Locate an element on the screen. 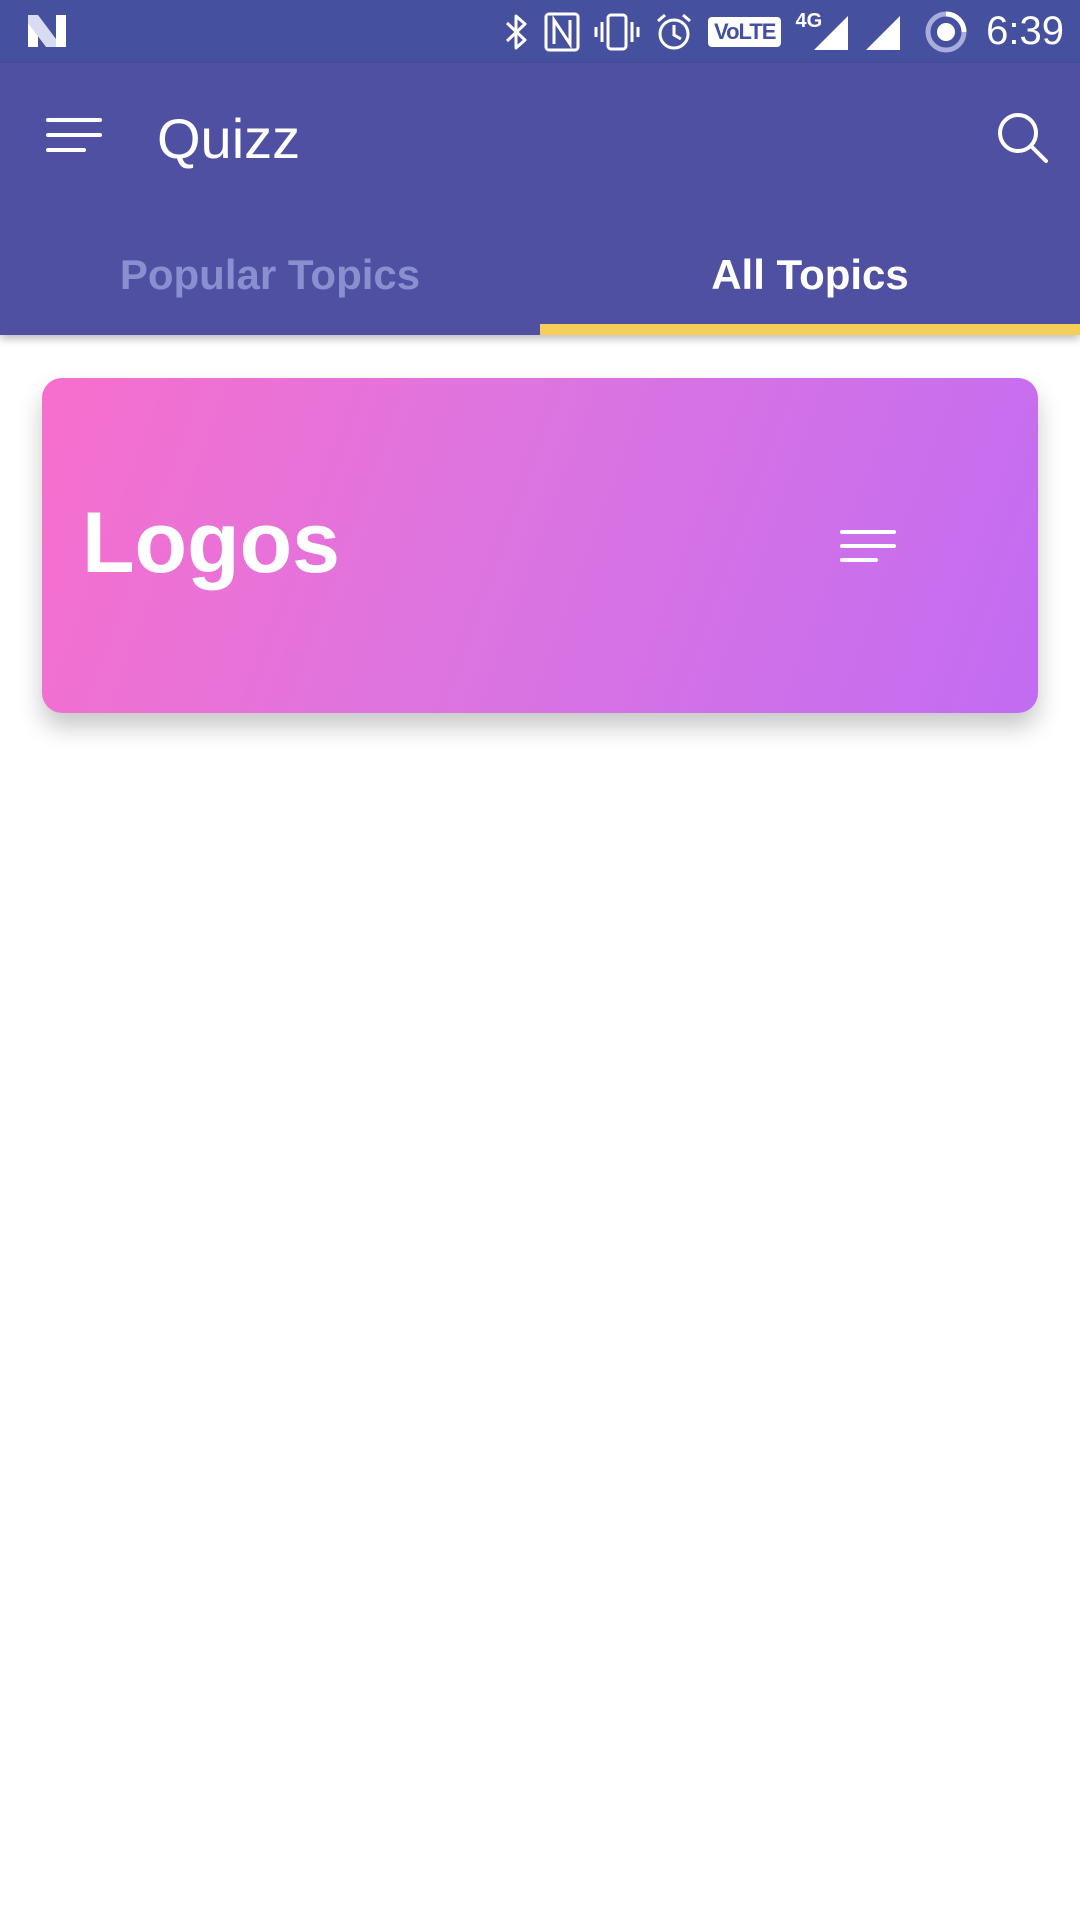  tab-label: Popular Topics is located at coordinates (270, 274).